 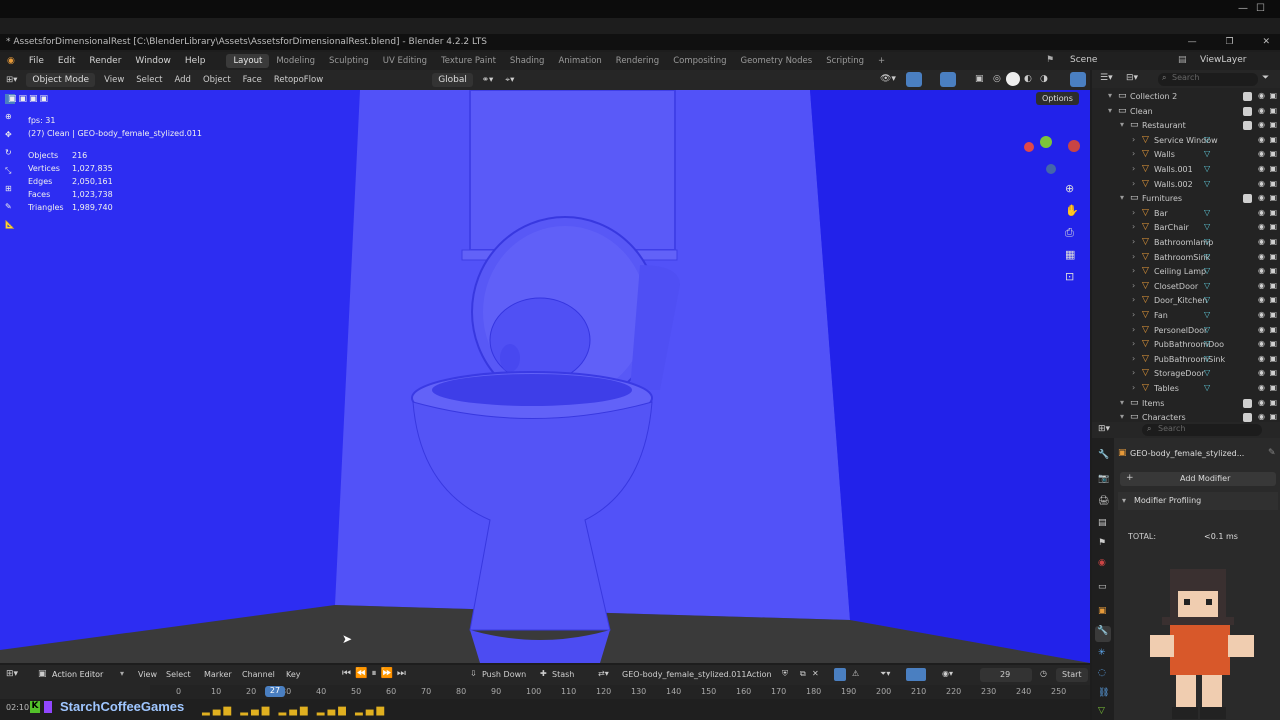 What do you see at coordinates (1186, 301) in the screenshot?
I see `outliner-row: › ▽ Door_Kitchen ▽ ◉ ▣` at bounding box center [1186, 301].